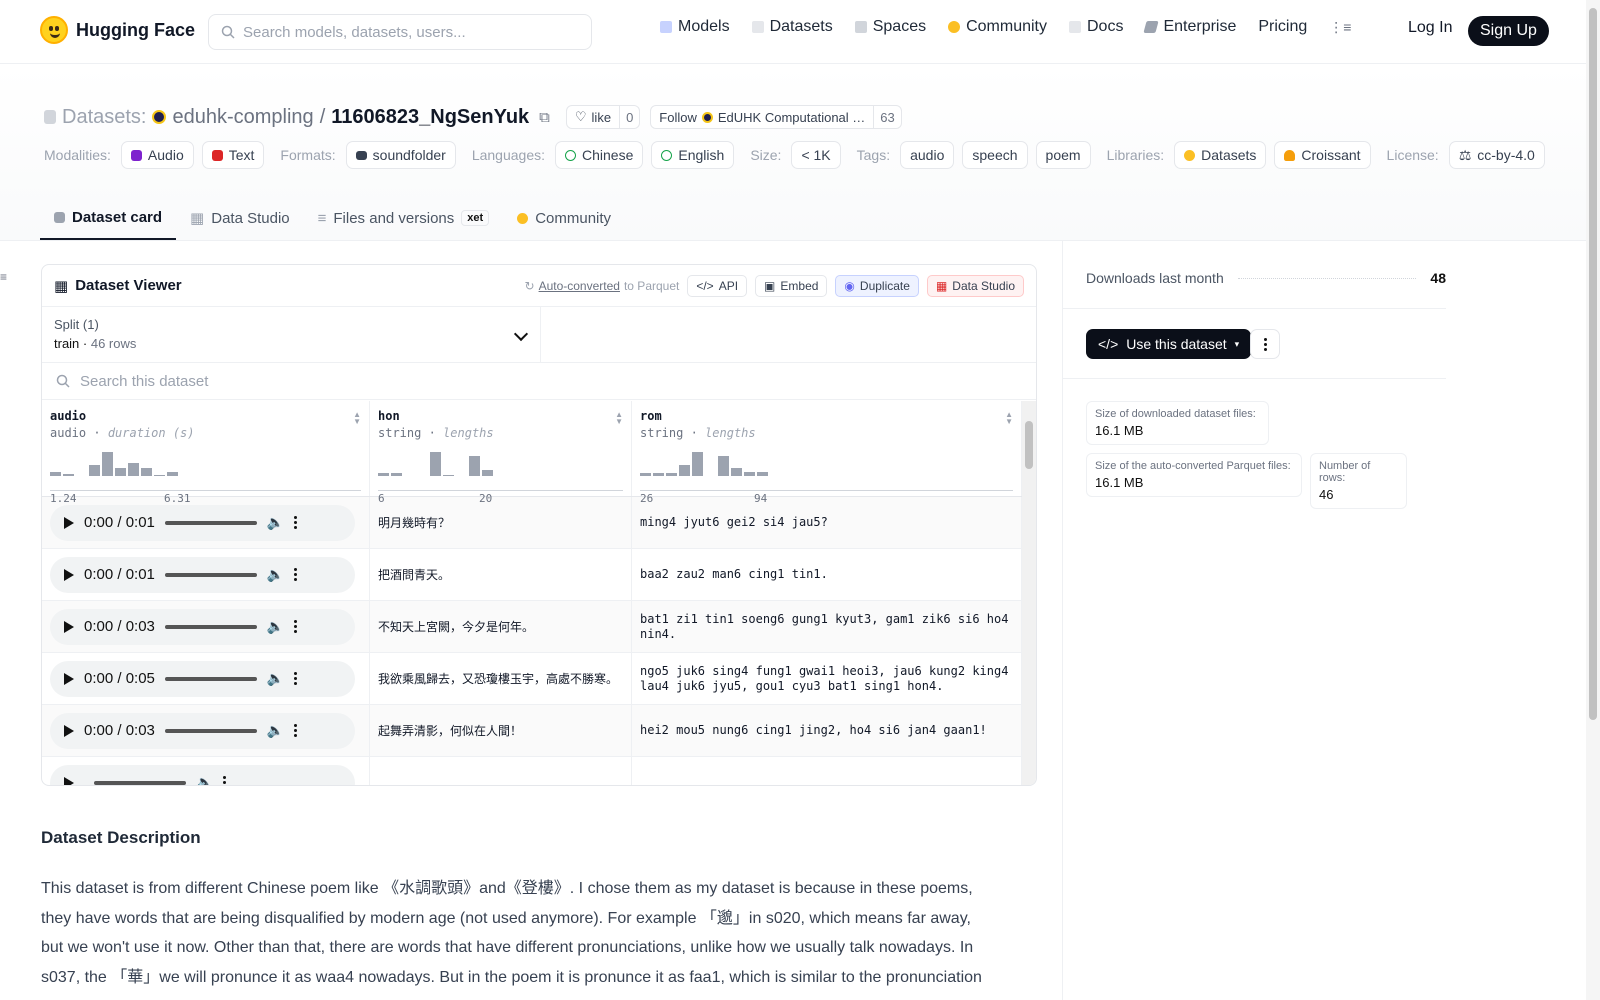  I want to click on tag-audio: Audio, so click(157, 155).